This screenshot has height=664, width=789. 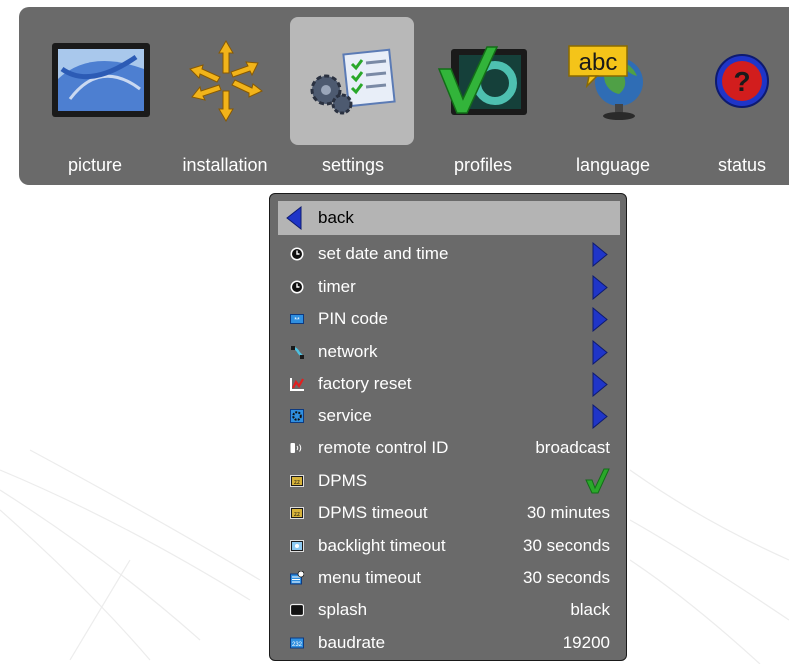 I want to click on menu-item-value: 19200, so click(x=586, y=642).